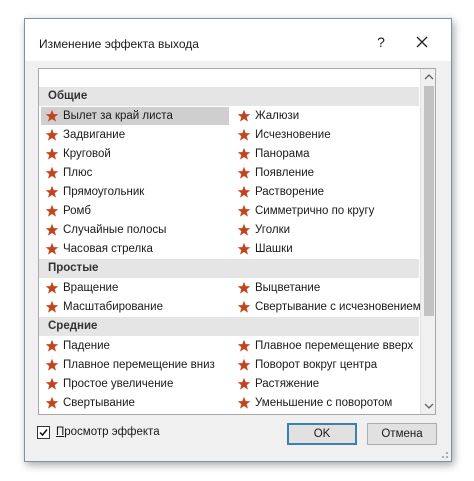 The height and width of the screenshot is (481, 474). I want to click on effect-item: Задвигание, so click(135, 135).